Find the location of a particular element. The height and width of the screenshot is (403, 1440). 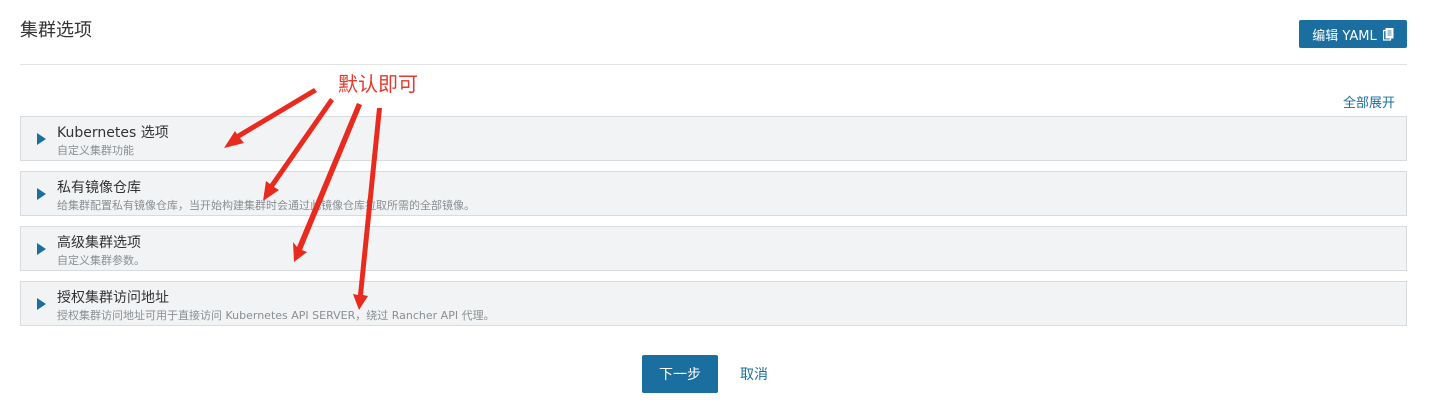

section-description: 给集群配置私有镜像仓库，当开始构建集群时会通过此镜像仓库拉取所需的全部镜像。 is located at coordinates (266, 205).